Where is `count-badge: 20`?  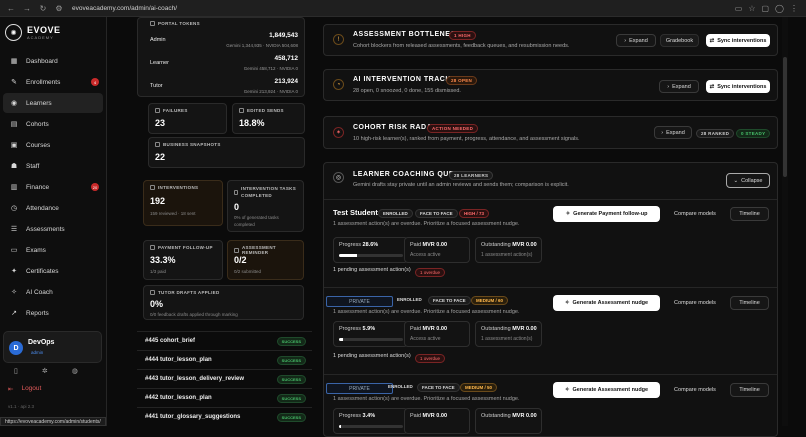
count-badge: 20 is located at coordinates (95, 187).